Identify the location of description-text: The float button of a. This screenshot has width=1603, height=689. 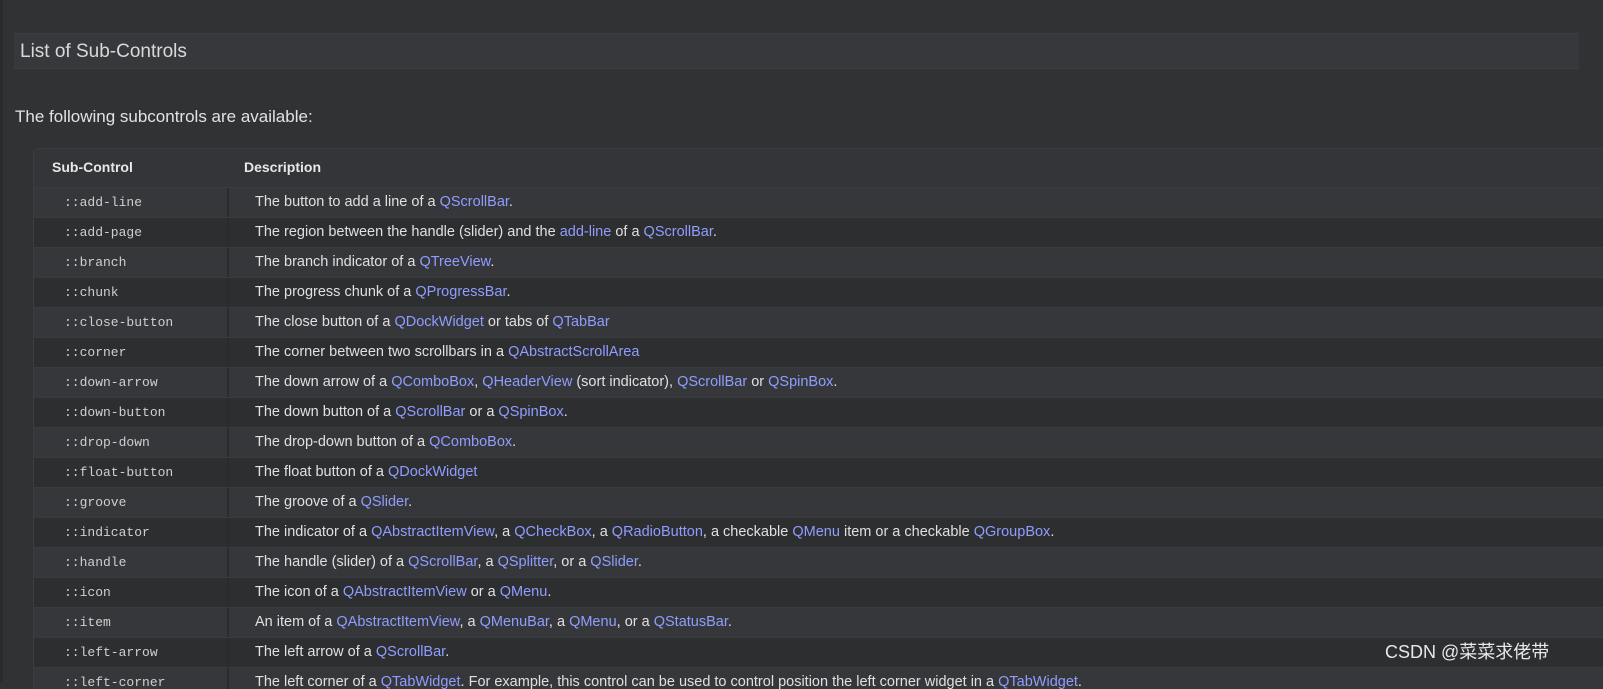
(322, 472).